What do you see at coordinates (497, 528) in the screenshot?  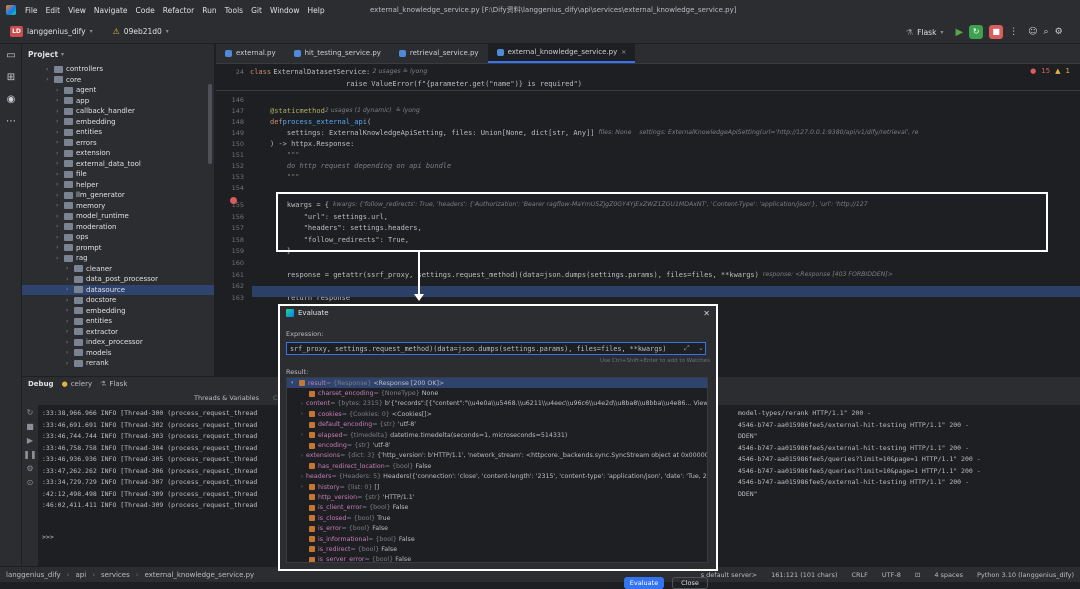 I see `result-row: is_error = {bool} False` at bounding box center [497, 528].